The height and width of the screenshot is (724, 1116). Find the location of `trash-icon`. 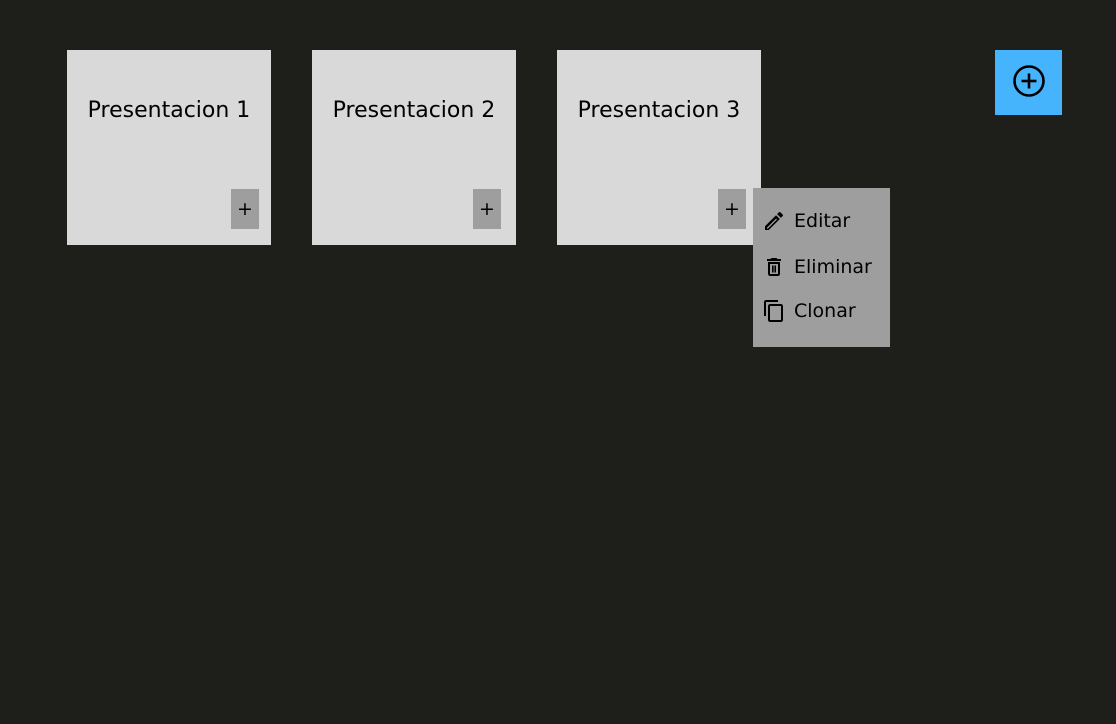

trash-icon is located at coordinates (774, 267).